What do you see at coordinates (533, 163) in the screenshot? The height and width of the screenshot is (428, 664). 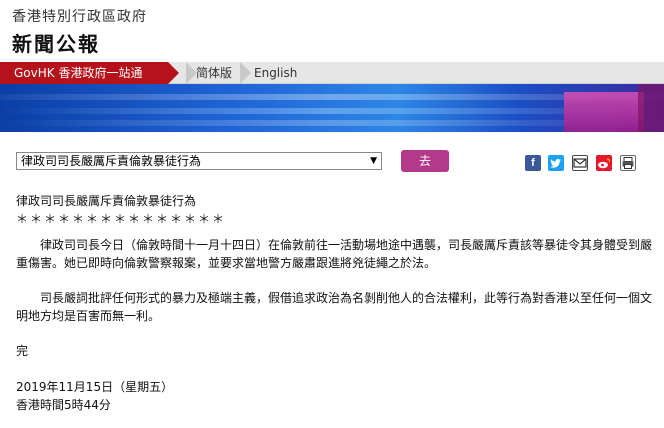 I see `facebook-icon: f` at bounding box center [533, 163].